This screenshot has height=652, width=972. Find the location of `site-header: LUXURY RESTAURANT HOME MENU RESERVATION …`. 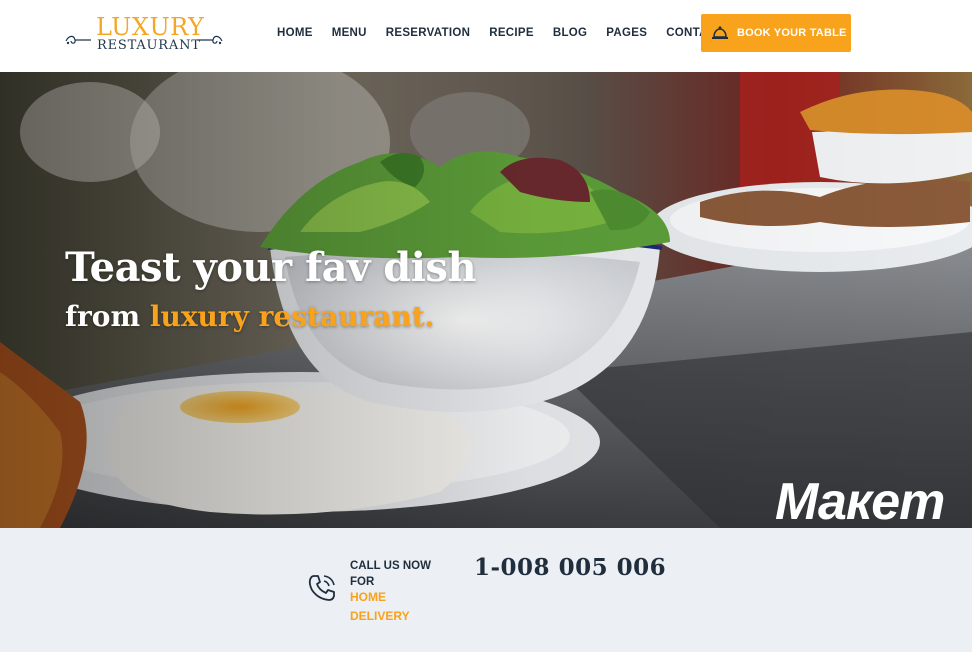

site-header: LUXURY RESTAURANT HOME MENU RESERVATION … is located at coordinates (486, 36).